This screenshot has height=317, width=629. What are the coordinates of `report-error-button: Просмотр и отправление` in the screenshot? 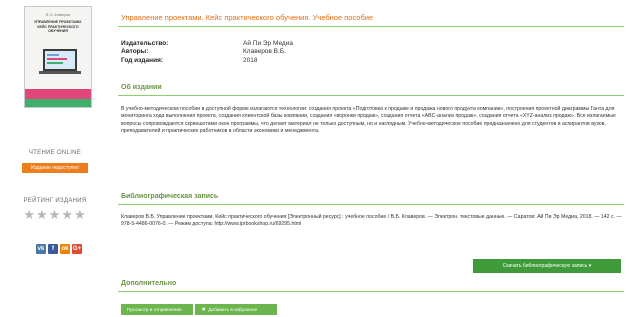 It's located at (157, 309).